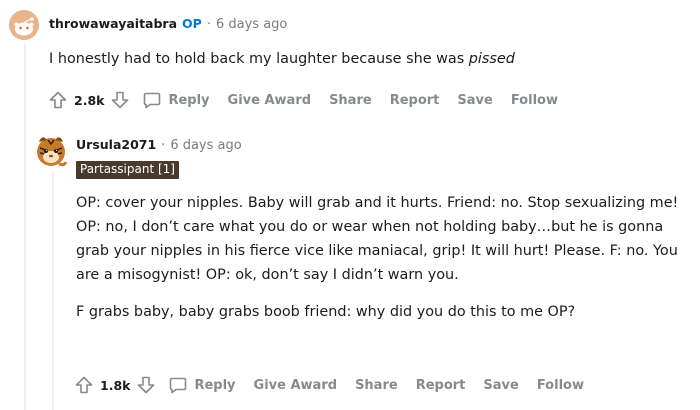  What do you see at coordinates (159, 145) in the screenshot?
I see `comment-meta: Ursula2071 · 6 days ago` at bounding box center [159, 145].